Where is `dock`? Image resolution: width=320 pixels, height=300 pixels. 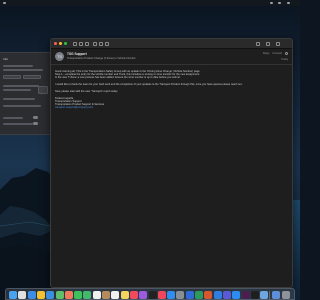
dock is located at coordinates (150, 294).